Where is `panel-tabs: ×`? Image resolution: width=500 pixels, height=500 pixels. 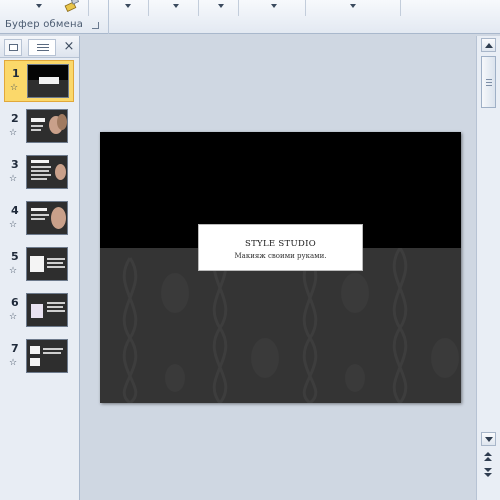
panel-tabs: × is located at coordinates (39, 47).